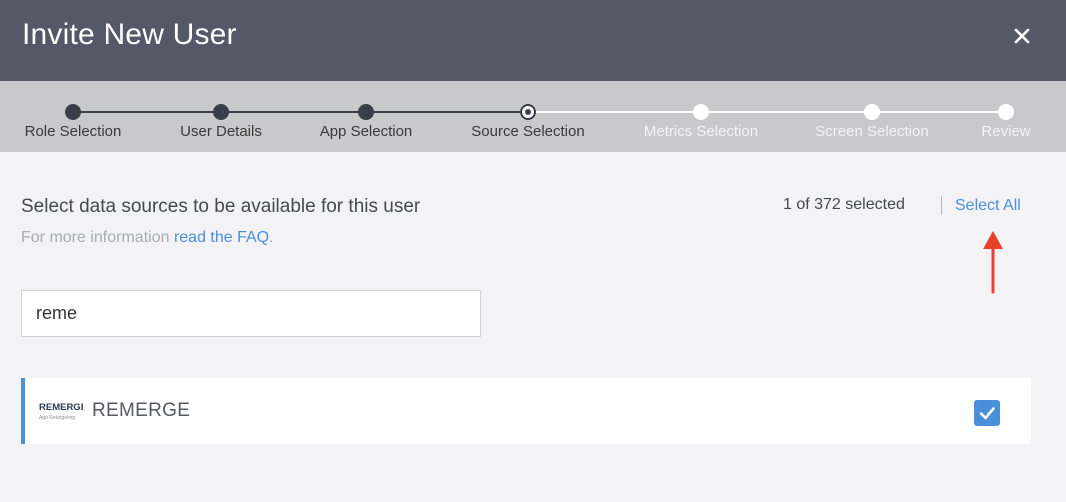 The height and width of the screenshot is (502, 1066). I want to click on source-result-row: REMERGE App Retargeting REMERGE, so click(526, 411).